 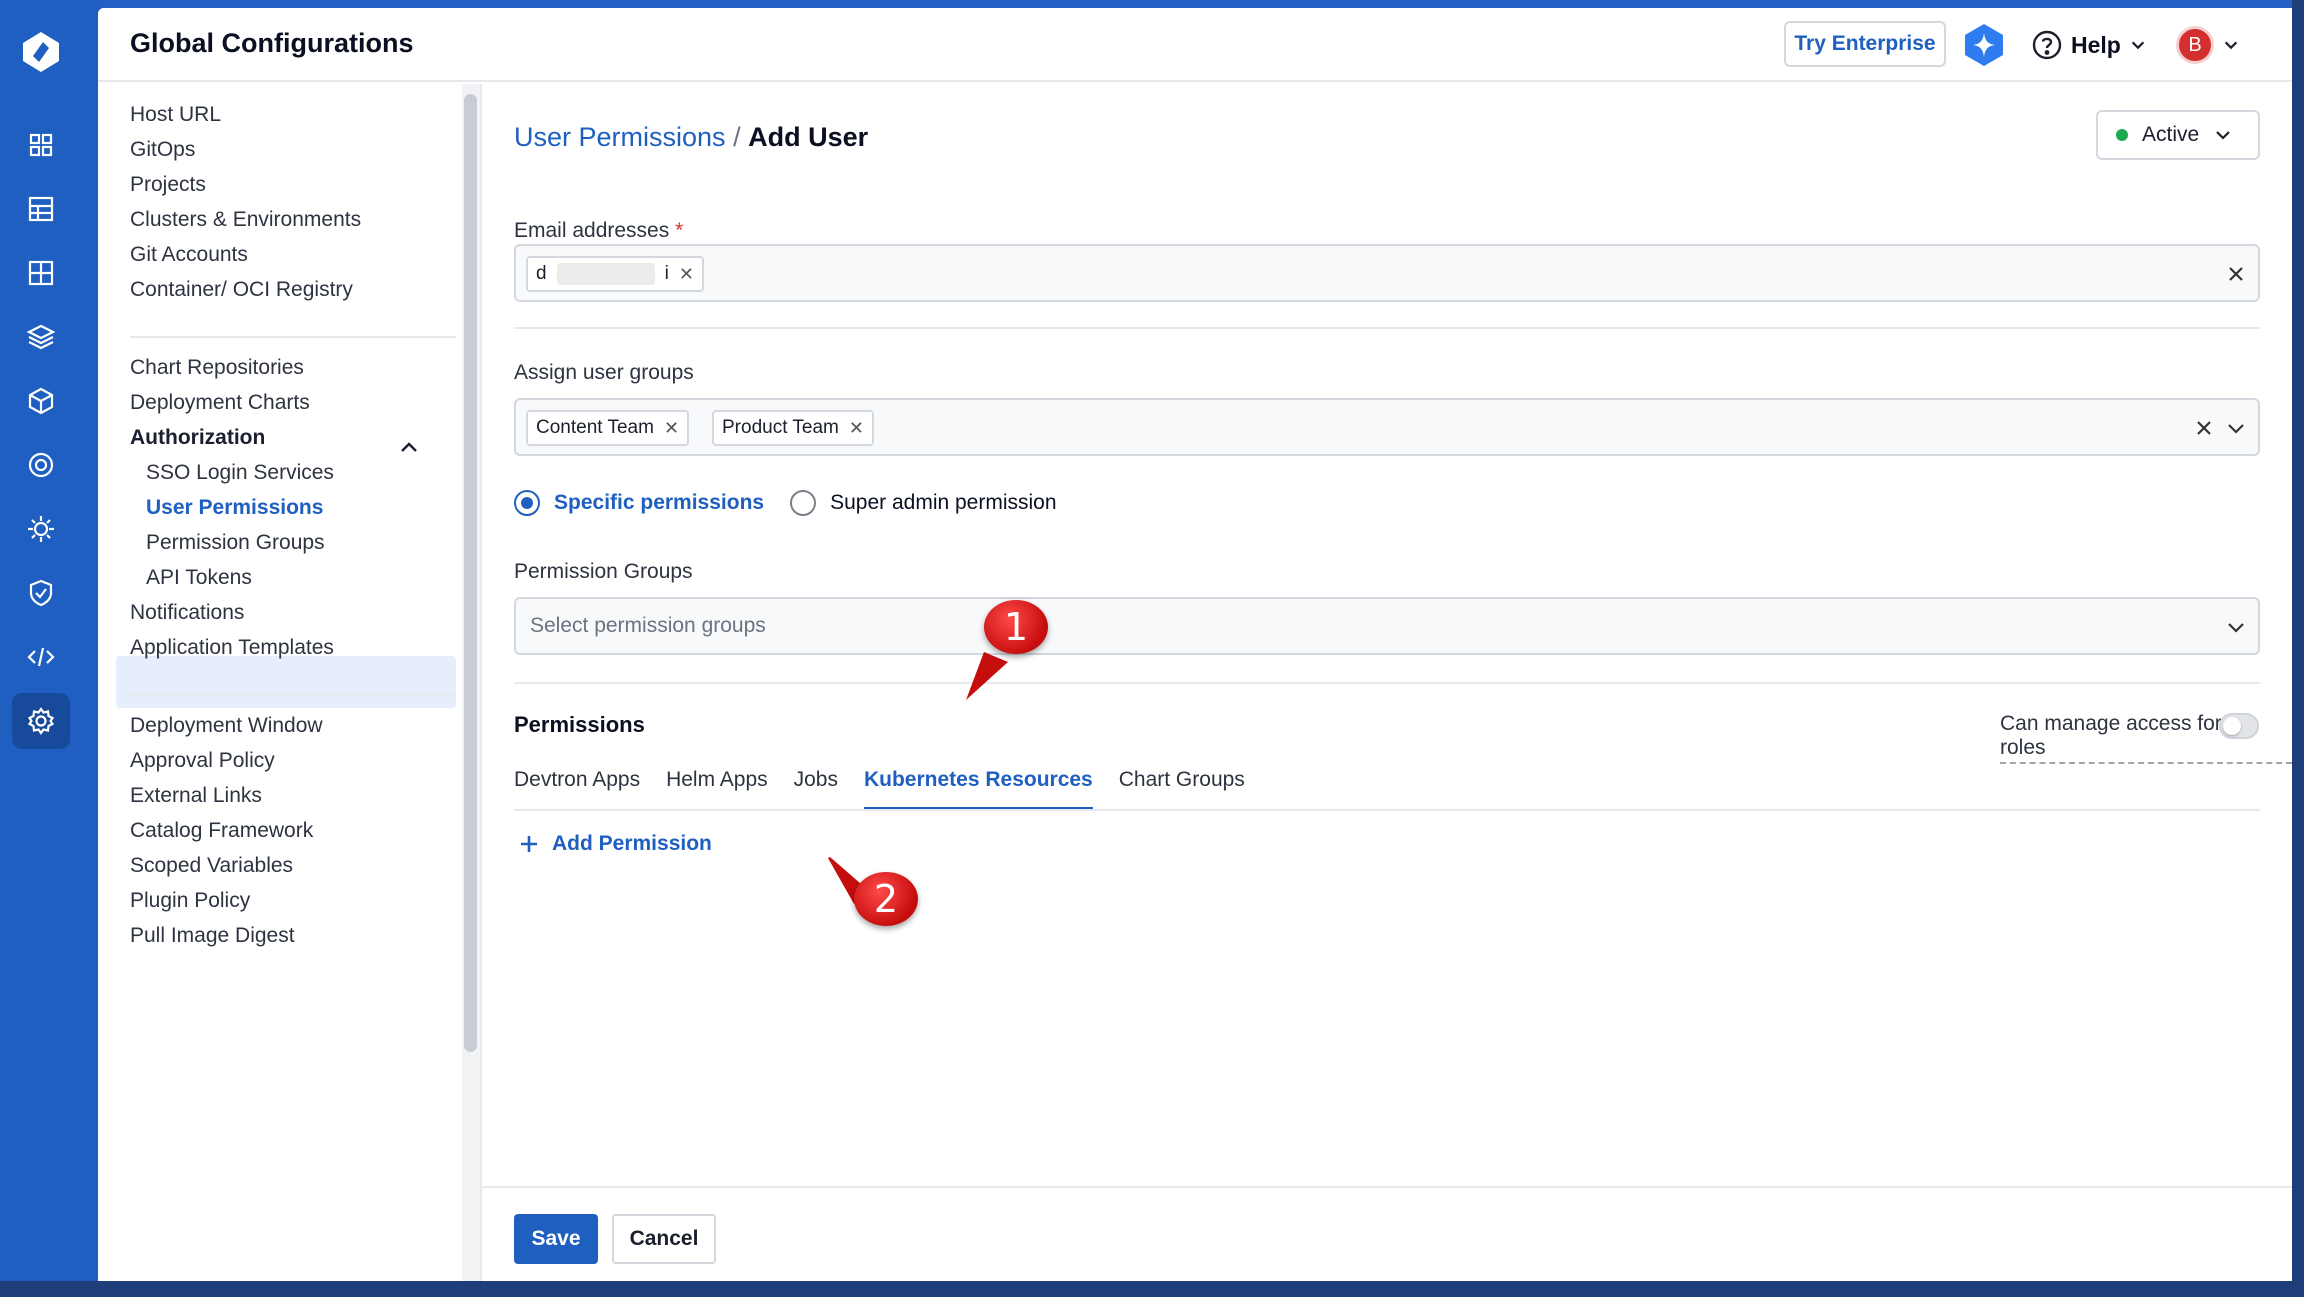 I want to click on user-groups-select: Content Team ✕ Product Team ✕, so click(x=1387, y=427).